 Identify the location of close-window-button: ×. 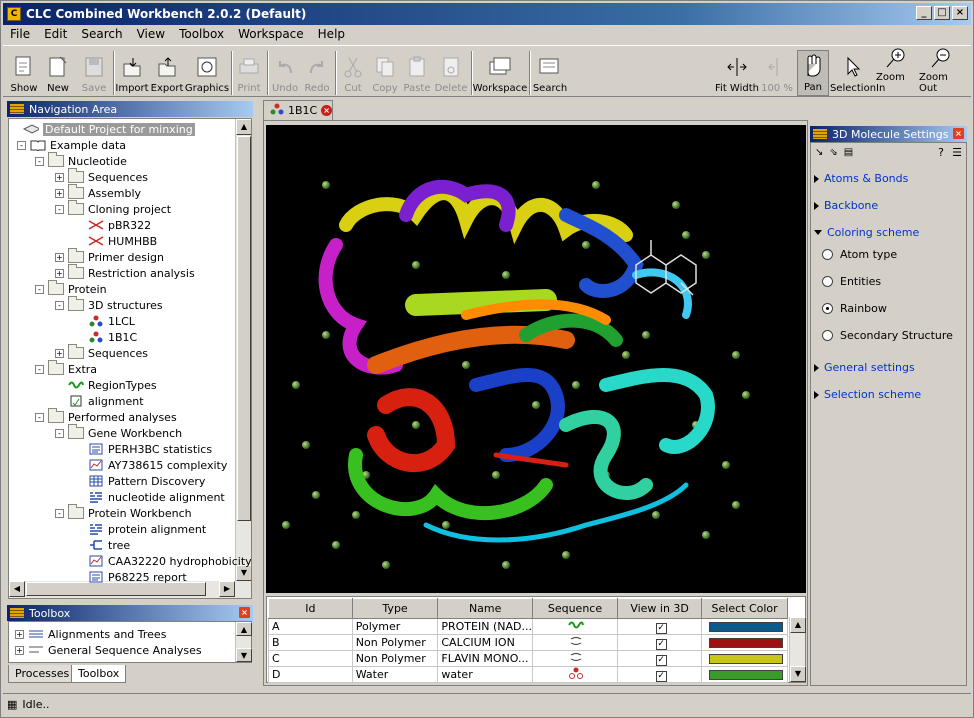
(960, 13).